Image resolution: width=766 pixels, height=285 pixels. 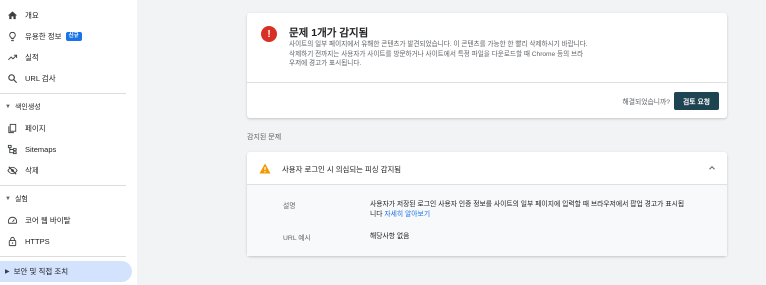 What do you see at coordinates (41, 149) in the screenshot?
I see `sidebar-item-label: Sitemaps` at bounding box center [41, 149].